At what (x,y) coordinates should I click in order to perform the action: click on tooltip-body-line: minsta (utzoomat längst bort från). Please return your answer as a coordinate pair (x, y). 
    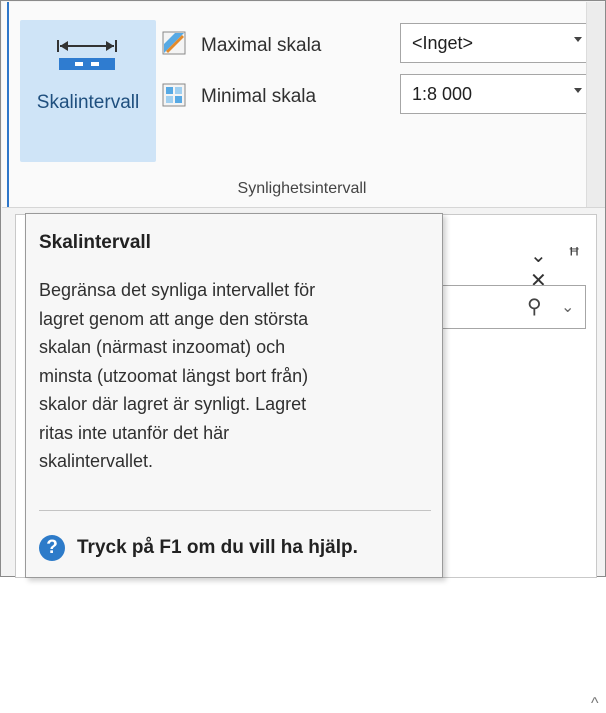
    Looking at the image, I should click on (174, 375).